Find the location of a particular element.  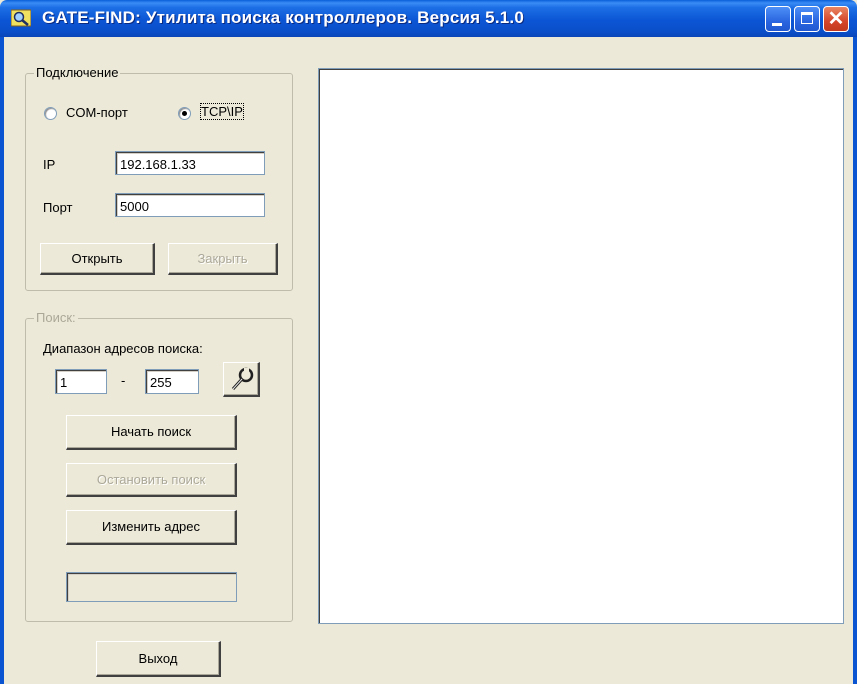

window-border-left is located at coordinates (2, 360).